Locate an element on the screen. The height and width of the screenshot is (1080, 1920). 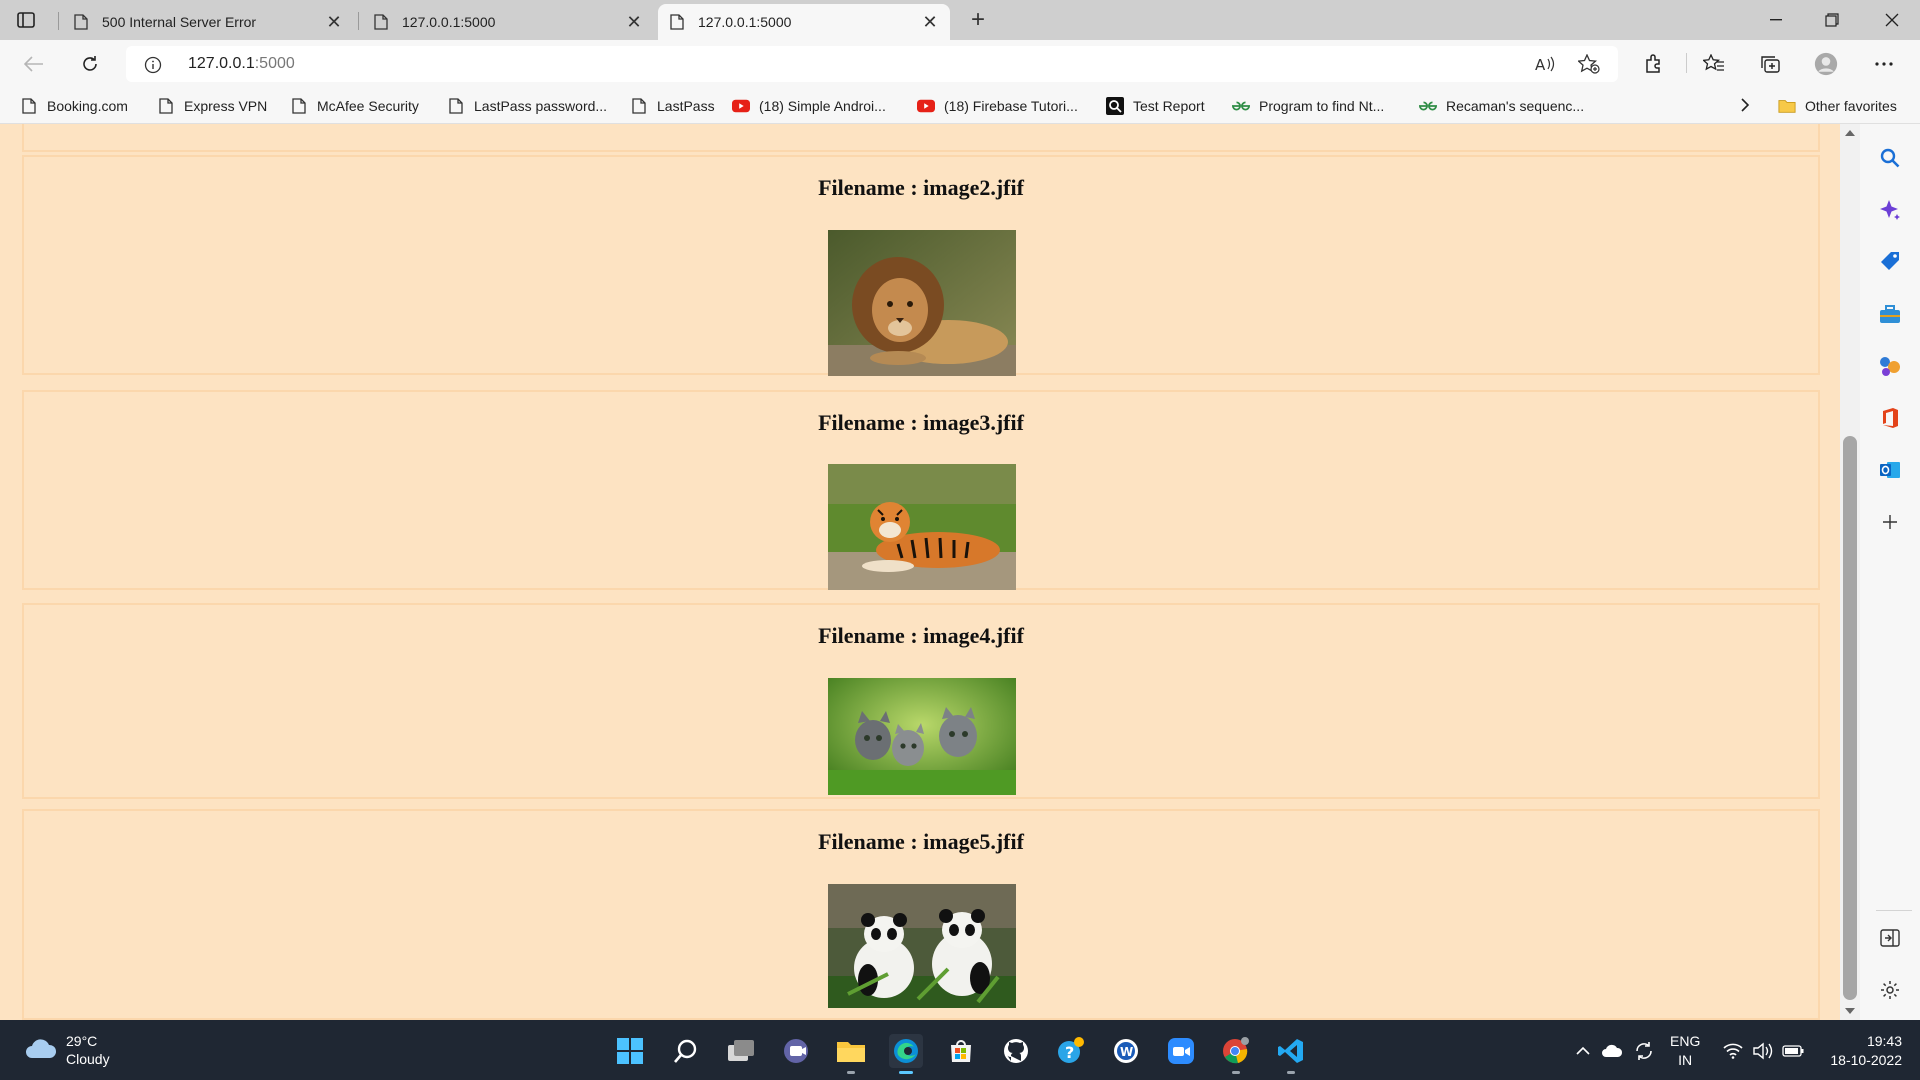
close-window-icon is located at coordinates (1892, 20).